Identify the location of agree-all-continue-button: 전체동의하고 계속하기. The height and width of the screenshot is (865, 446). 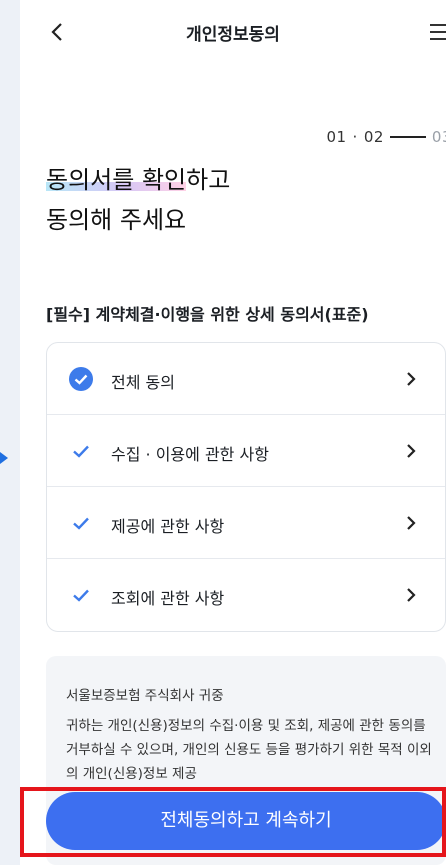
(246, 821).